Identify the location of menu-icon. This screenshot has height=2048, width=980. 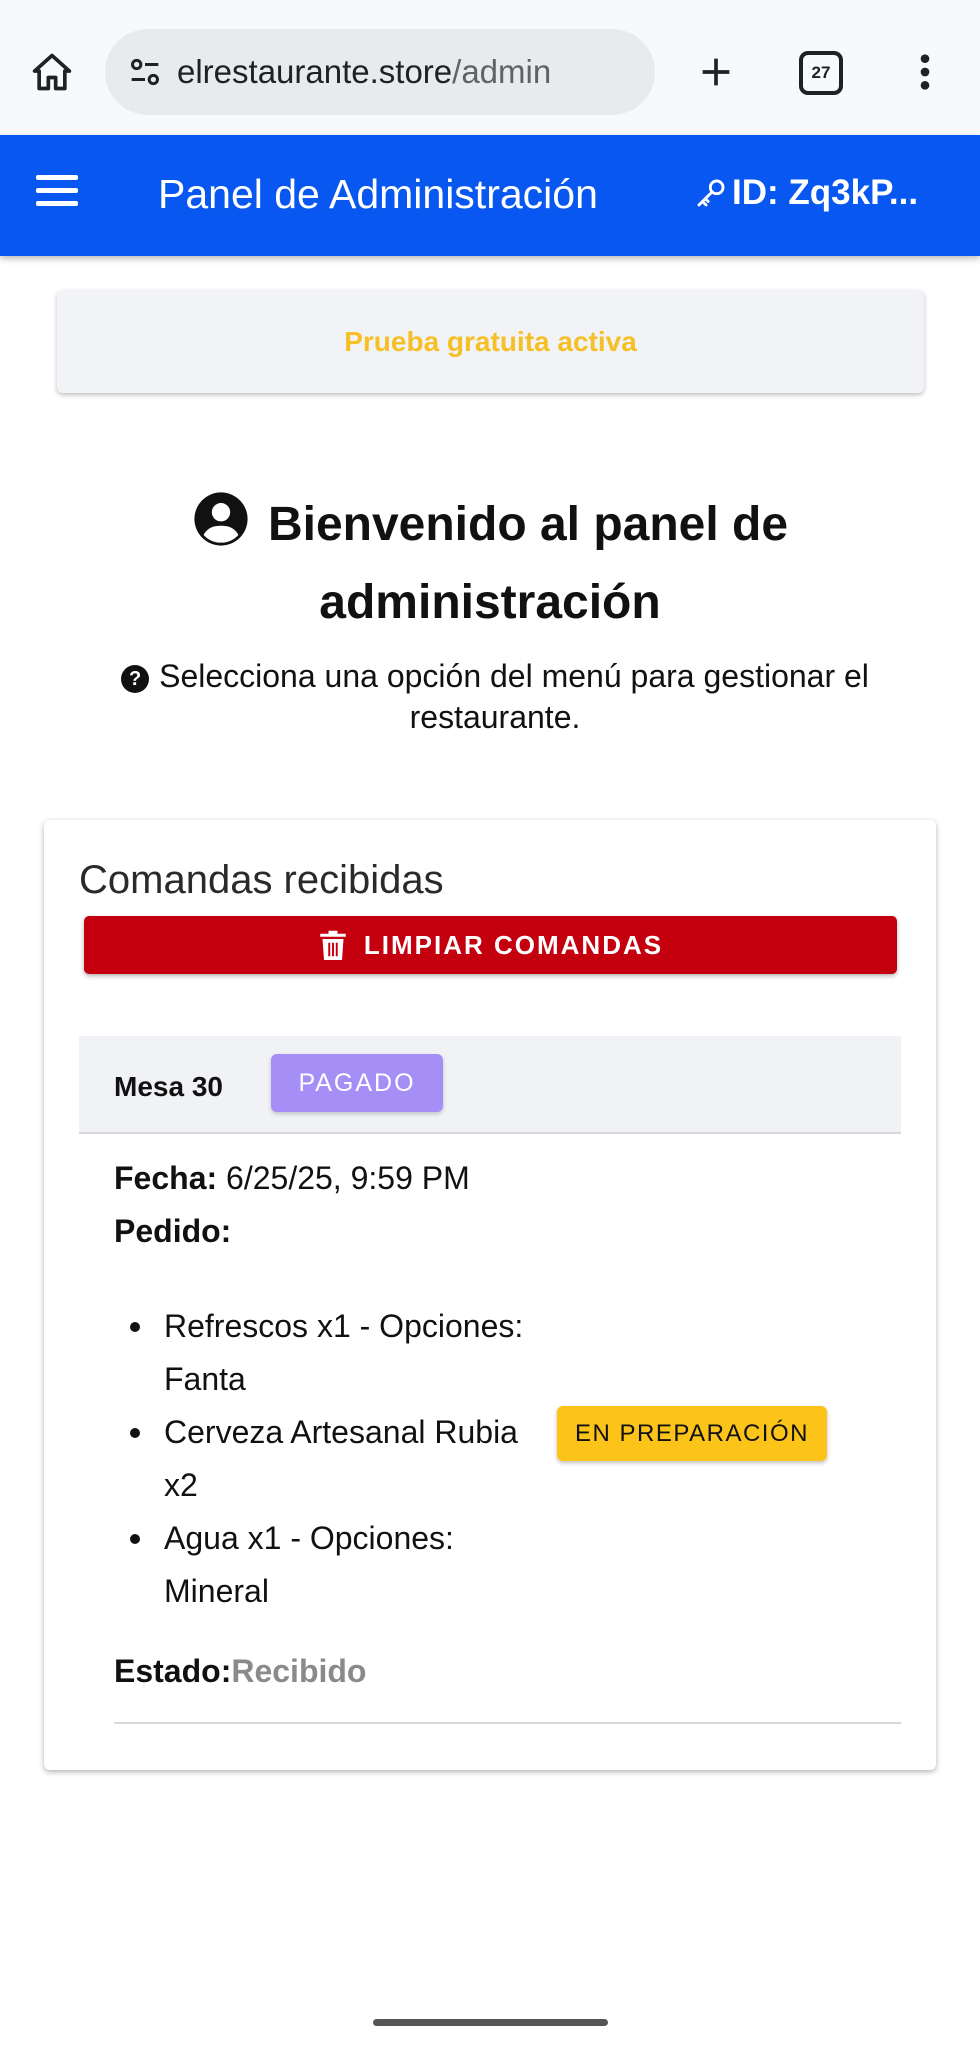
(61, 195).